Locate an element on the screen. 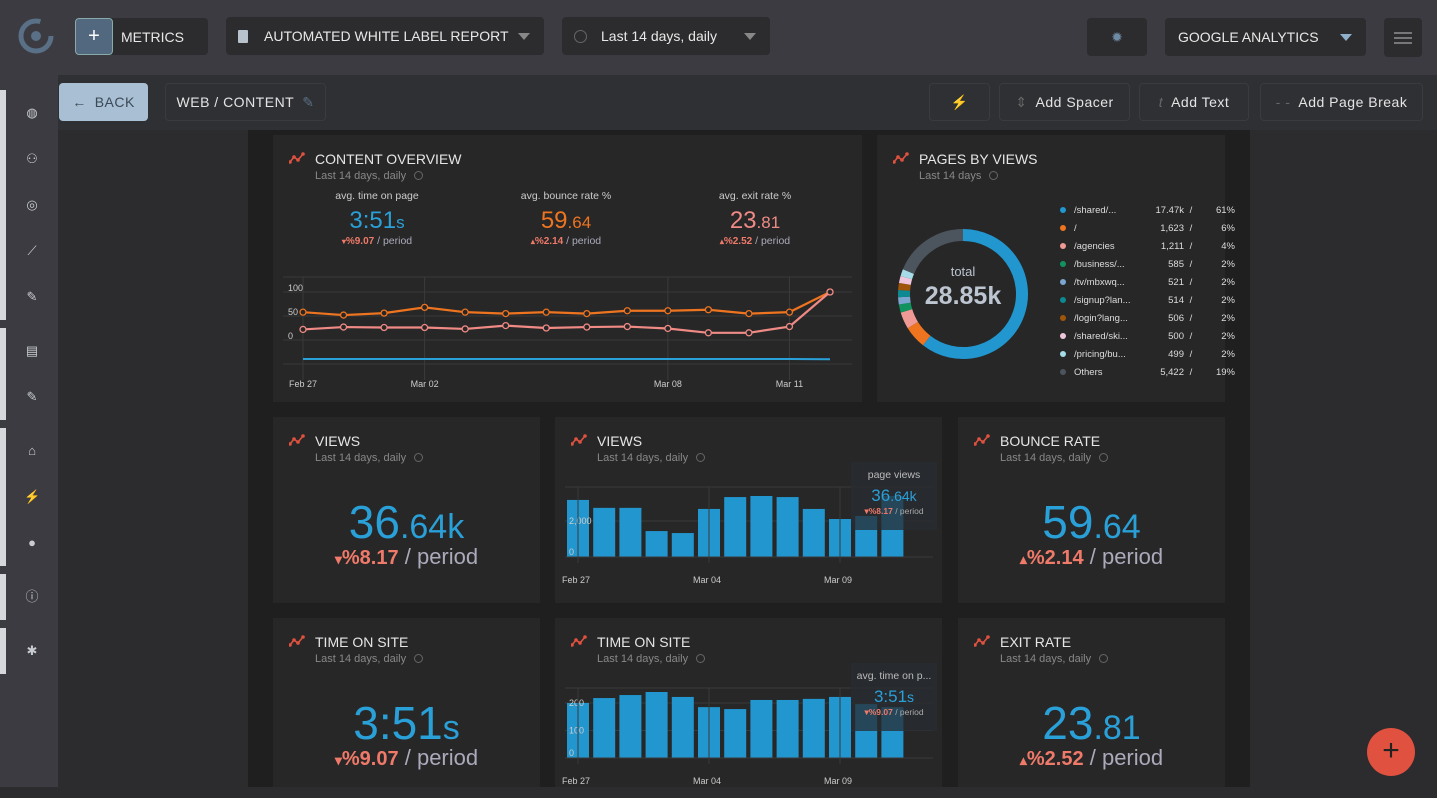  text-icon: t is located at coordinates (1161, 102).